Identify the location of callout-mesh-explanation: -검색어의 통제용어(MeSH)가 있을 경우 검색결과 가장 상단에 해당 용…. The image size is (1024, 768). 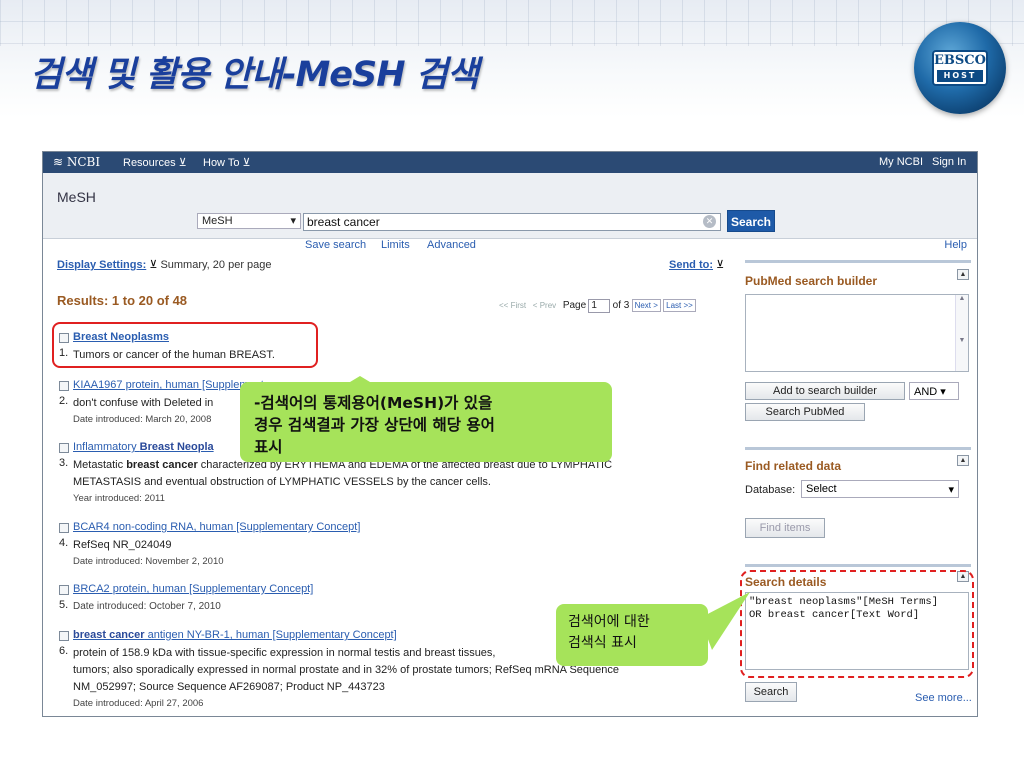
(426, 422).